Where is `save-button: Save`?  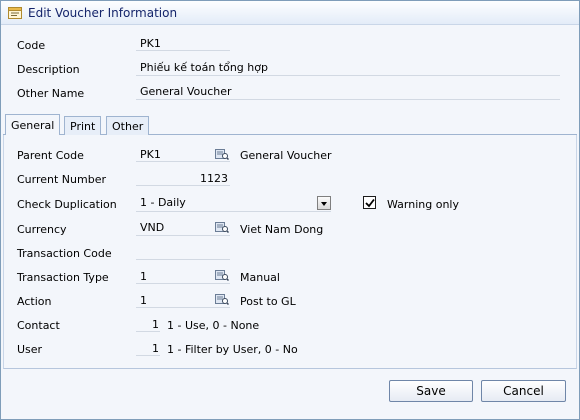 save-button: Save is located at coordinates (431, 391).